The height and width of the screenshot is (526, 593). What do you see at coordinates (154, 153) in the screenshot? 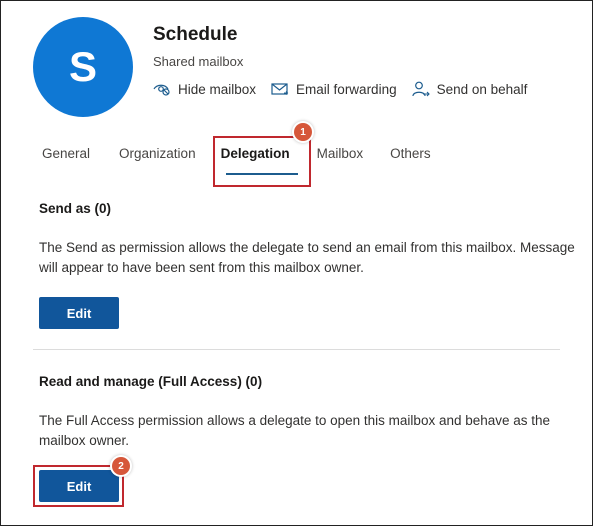
I see `tab-organization: Organization` at bounding box center [154, 153].